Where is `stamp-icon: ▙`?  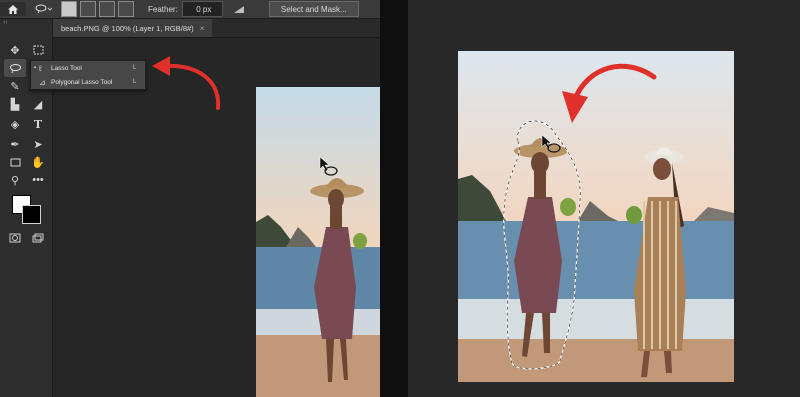
stamp-icon: ▙ is located at coordinates (15, 104).